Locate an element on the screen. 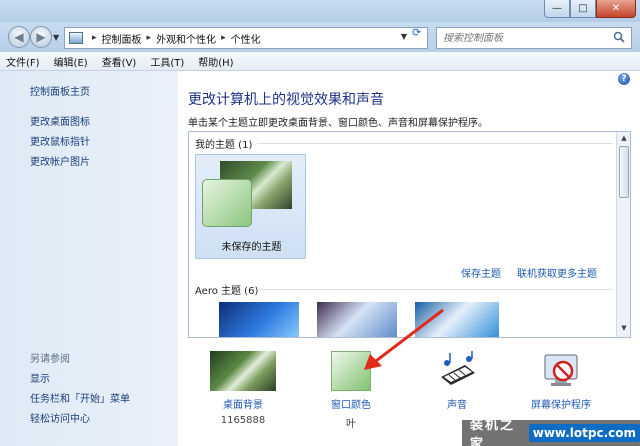 The height and width of the screenshot is (446, 640). desktop-background-tile: 桌面背景 1165888 is located at coordinates (243, 388).